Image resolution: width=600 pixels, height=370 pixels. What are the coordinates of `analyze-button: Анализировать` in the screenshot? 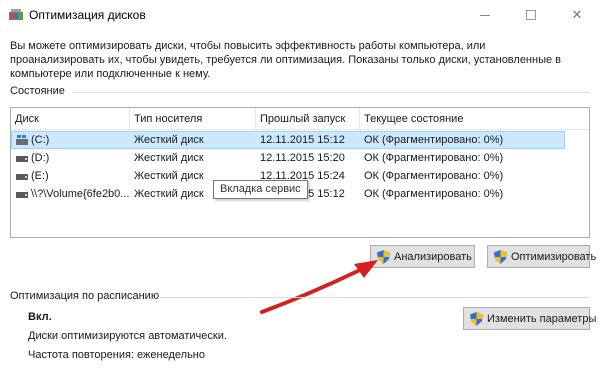 It's located at (422, 256).